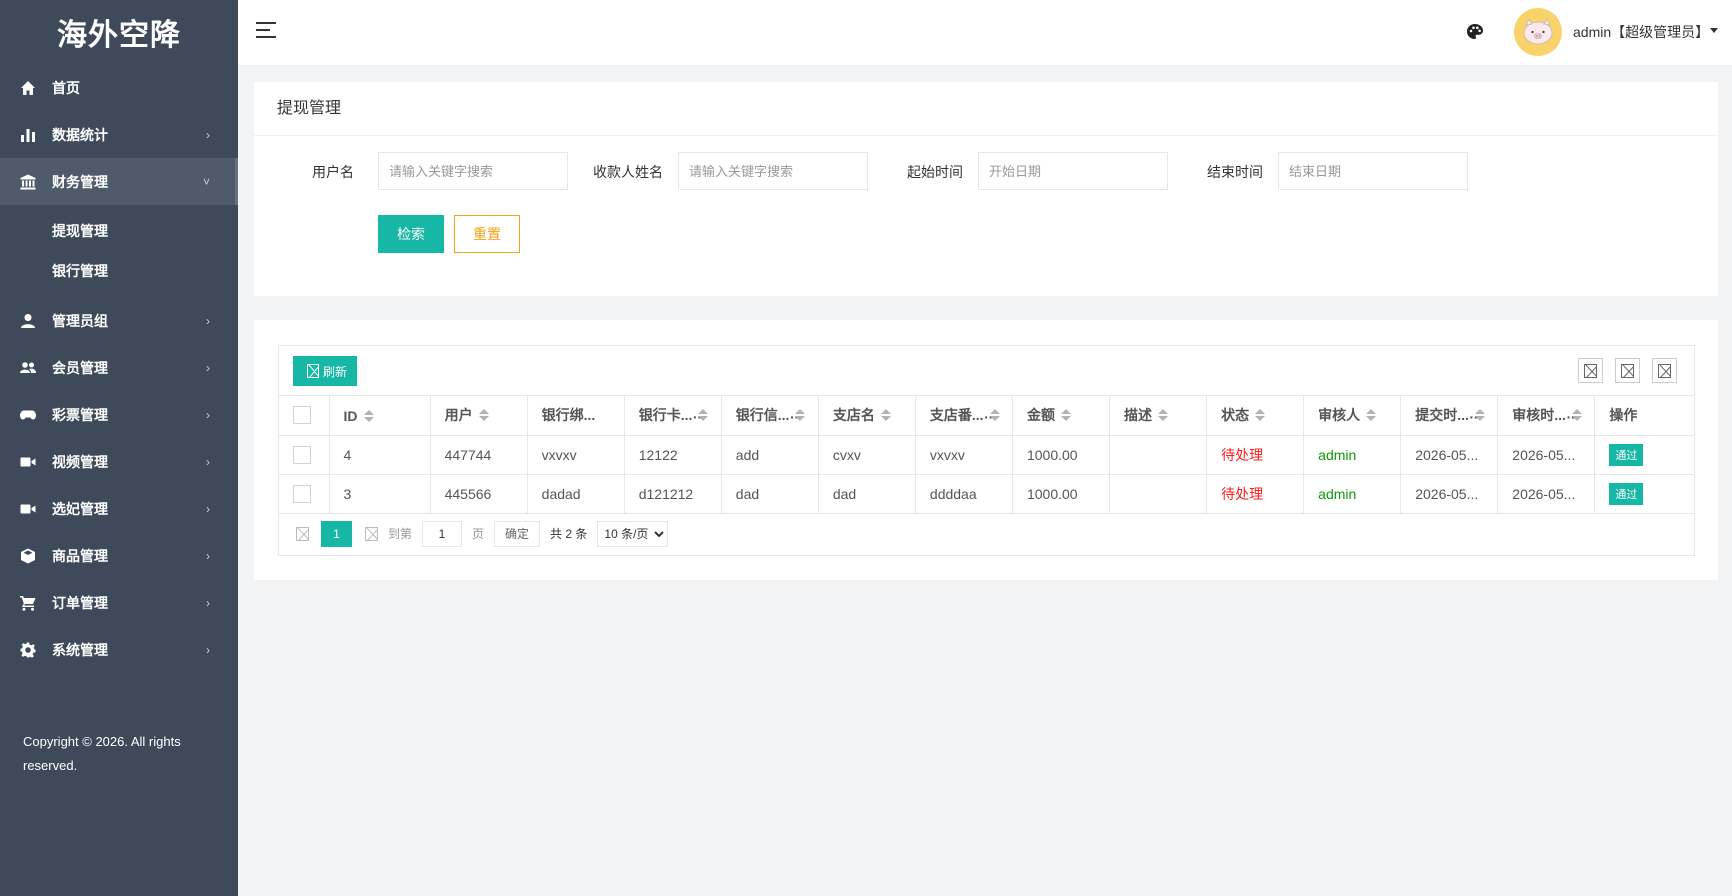 The image size is (1732, 896). Describe the element at coordinates (380, 416) in the screenshot. I see `column-header: ID` at that location.